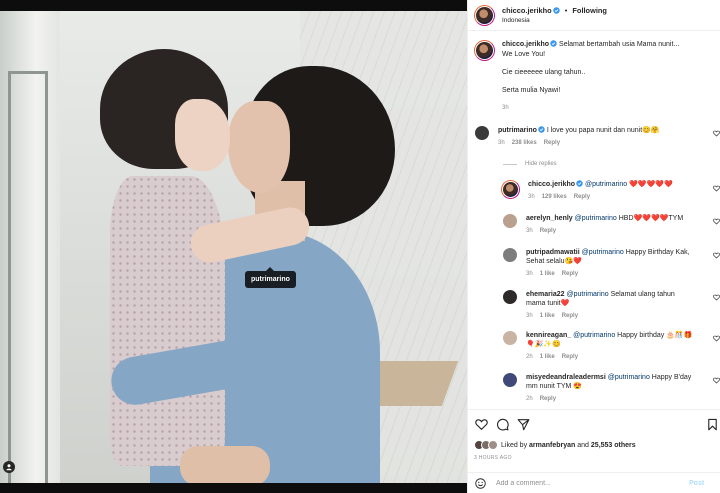 The image size is (720, 493). I want to click on commenter-username: putrimarino, so click(517, 130).